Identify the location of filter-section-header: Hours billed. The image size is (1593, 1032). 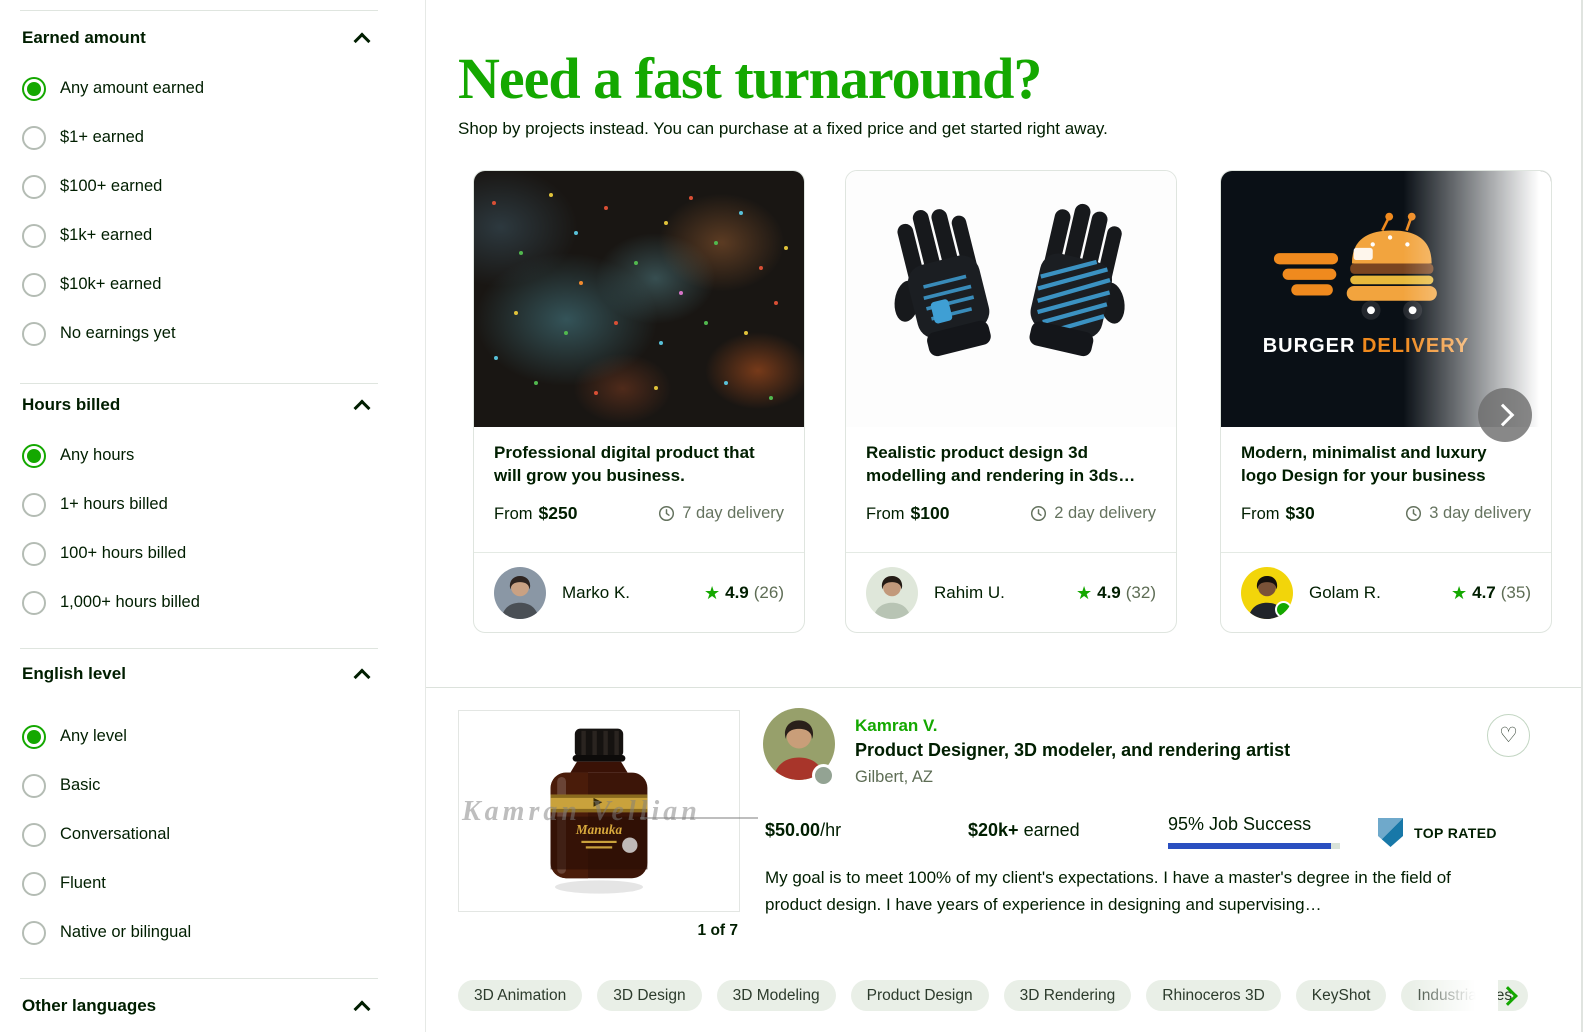
(200, 405).